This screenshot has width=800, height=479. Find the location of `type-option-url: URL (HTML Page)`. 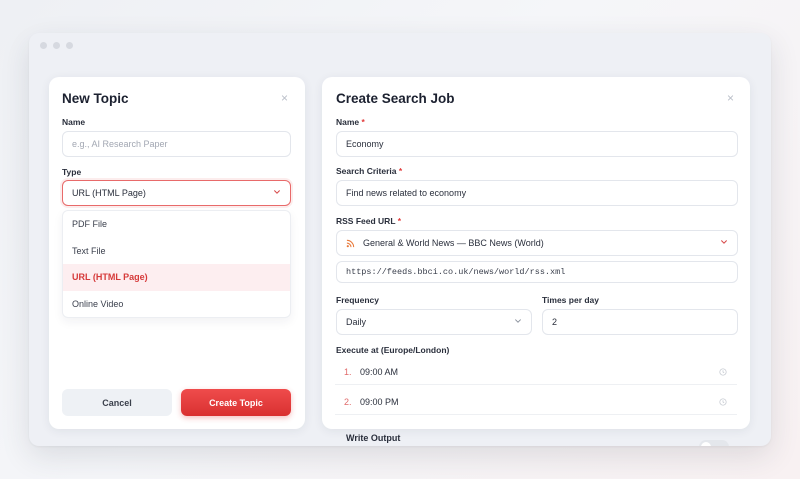

type-option-url: URL (HTML Page) is located at coordinates (176, 277).